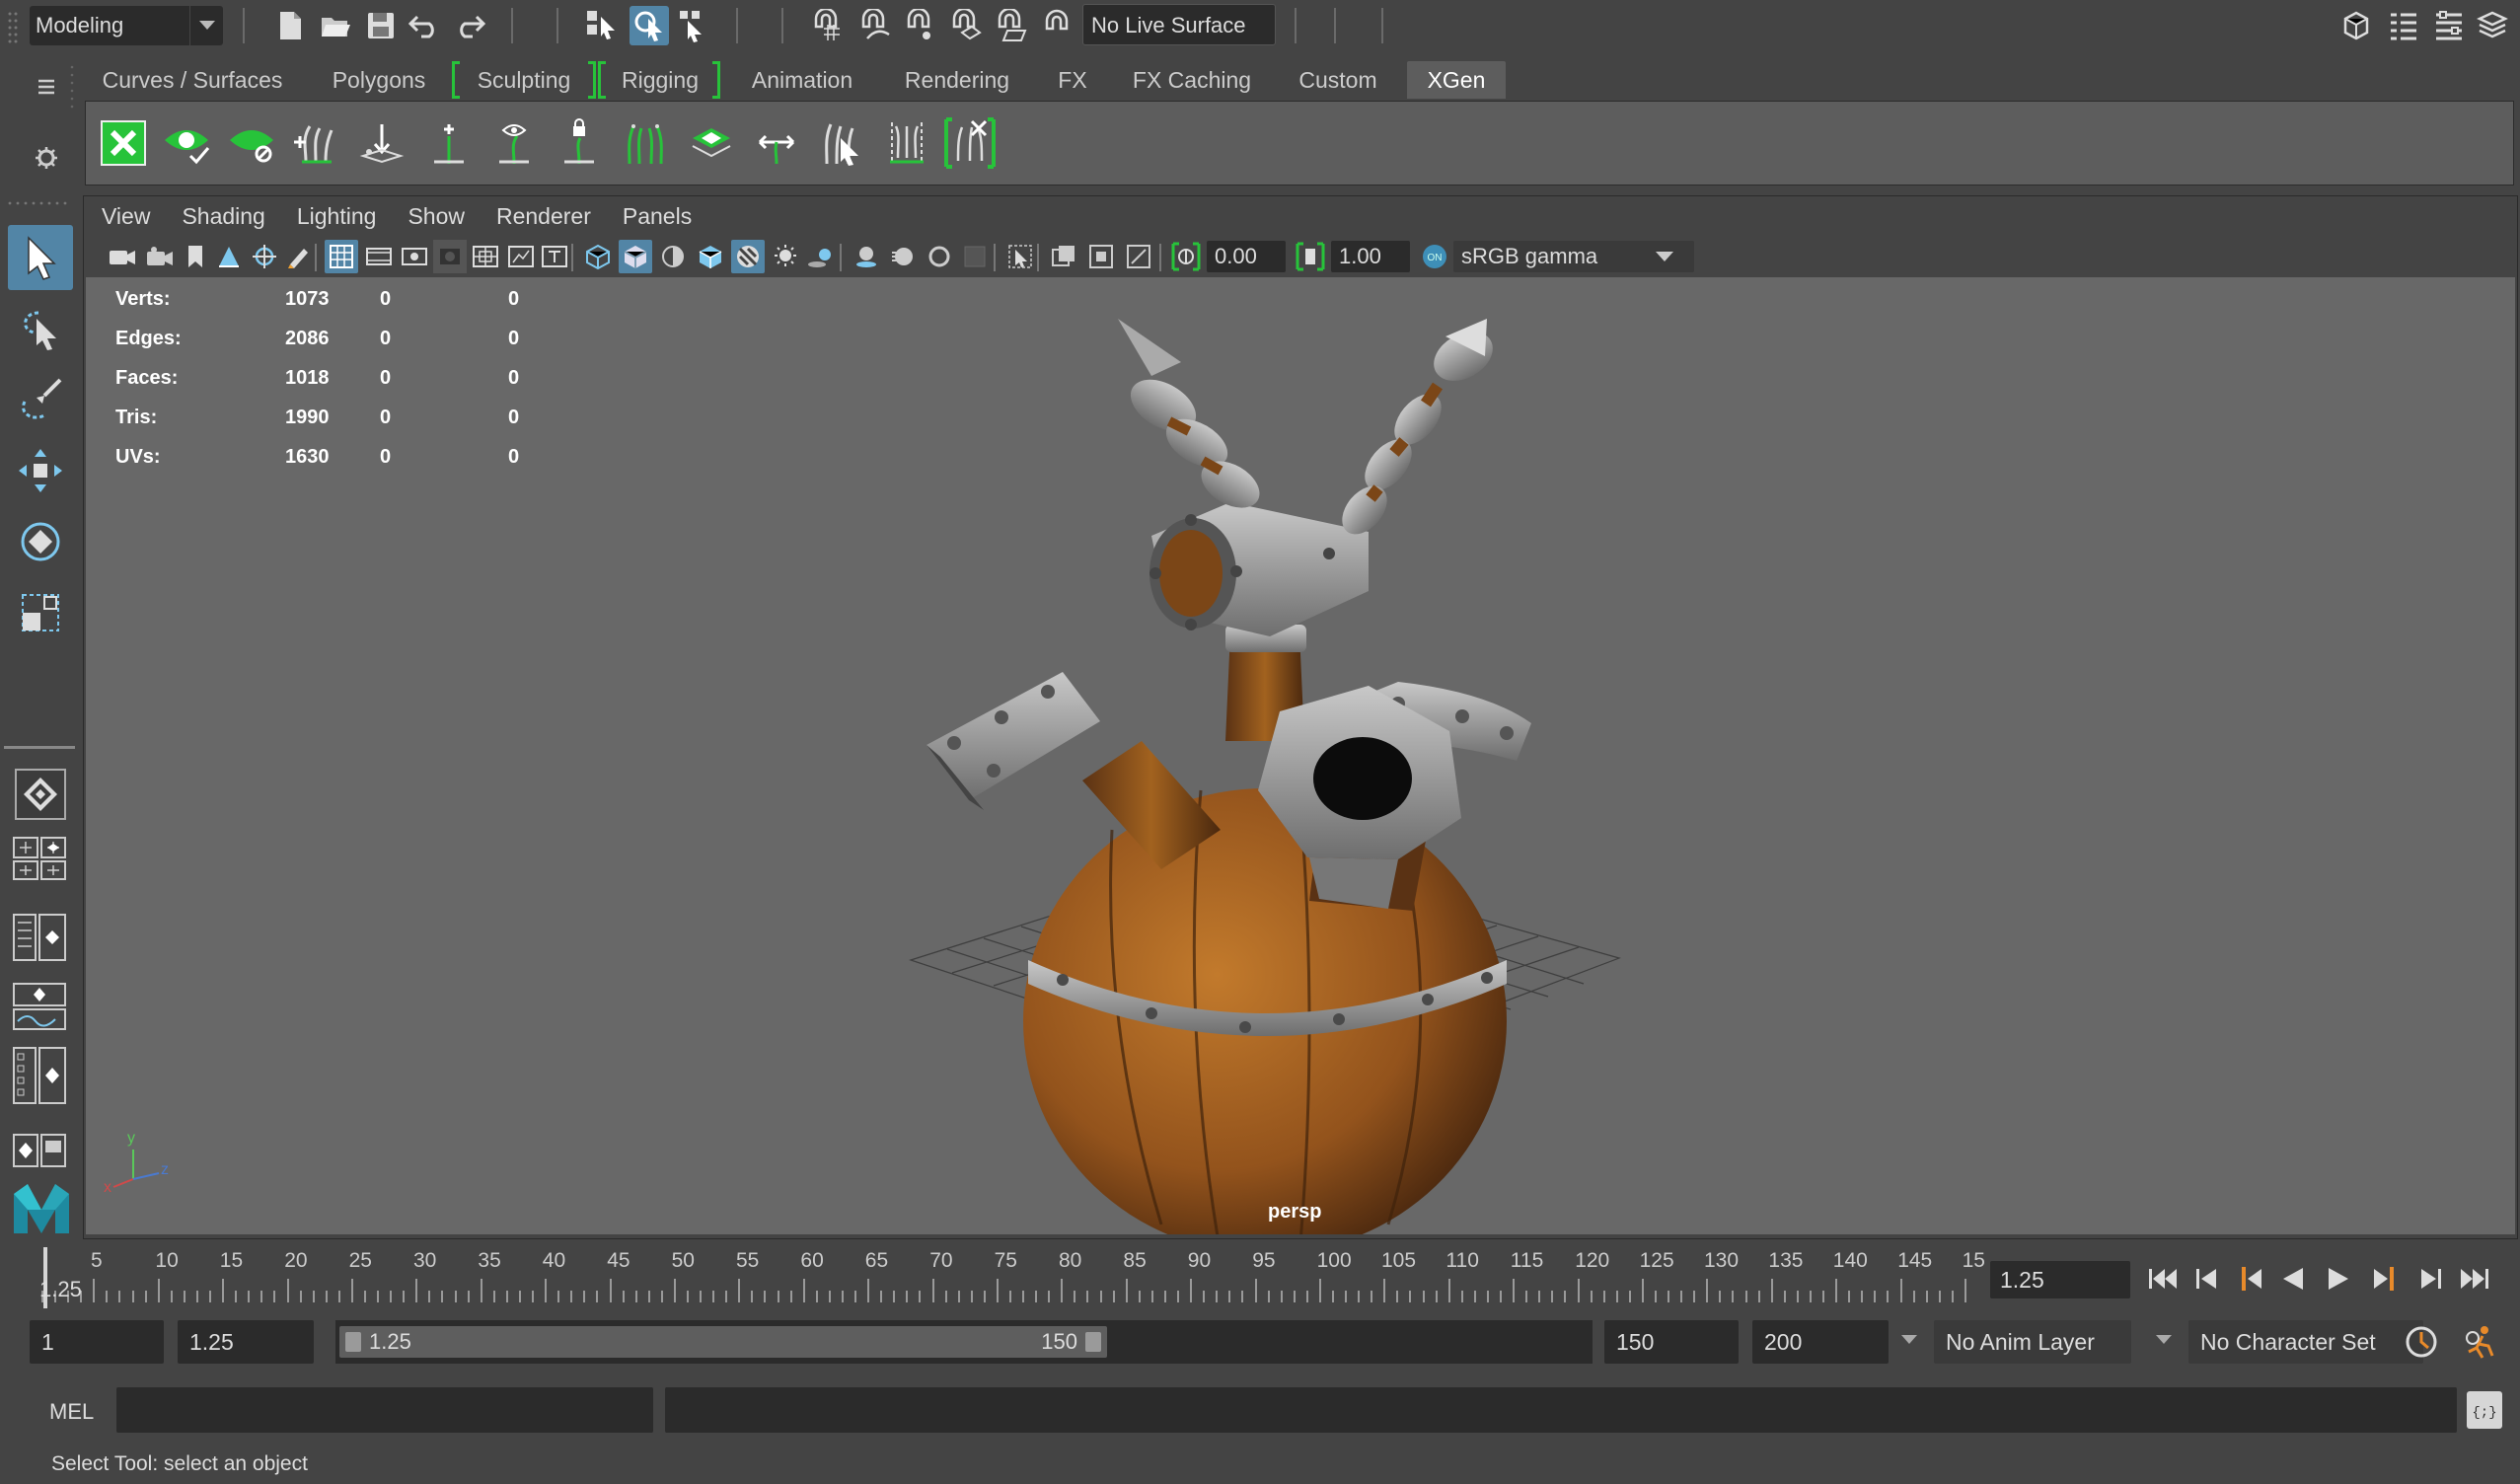  I want to click on xgen-lock-guide-icon, so click(579, 143).